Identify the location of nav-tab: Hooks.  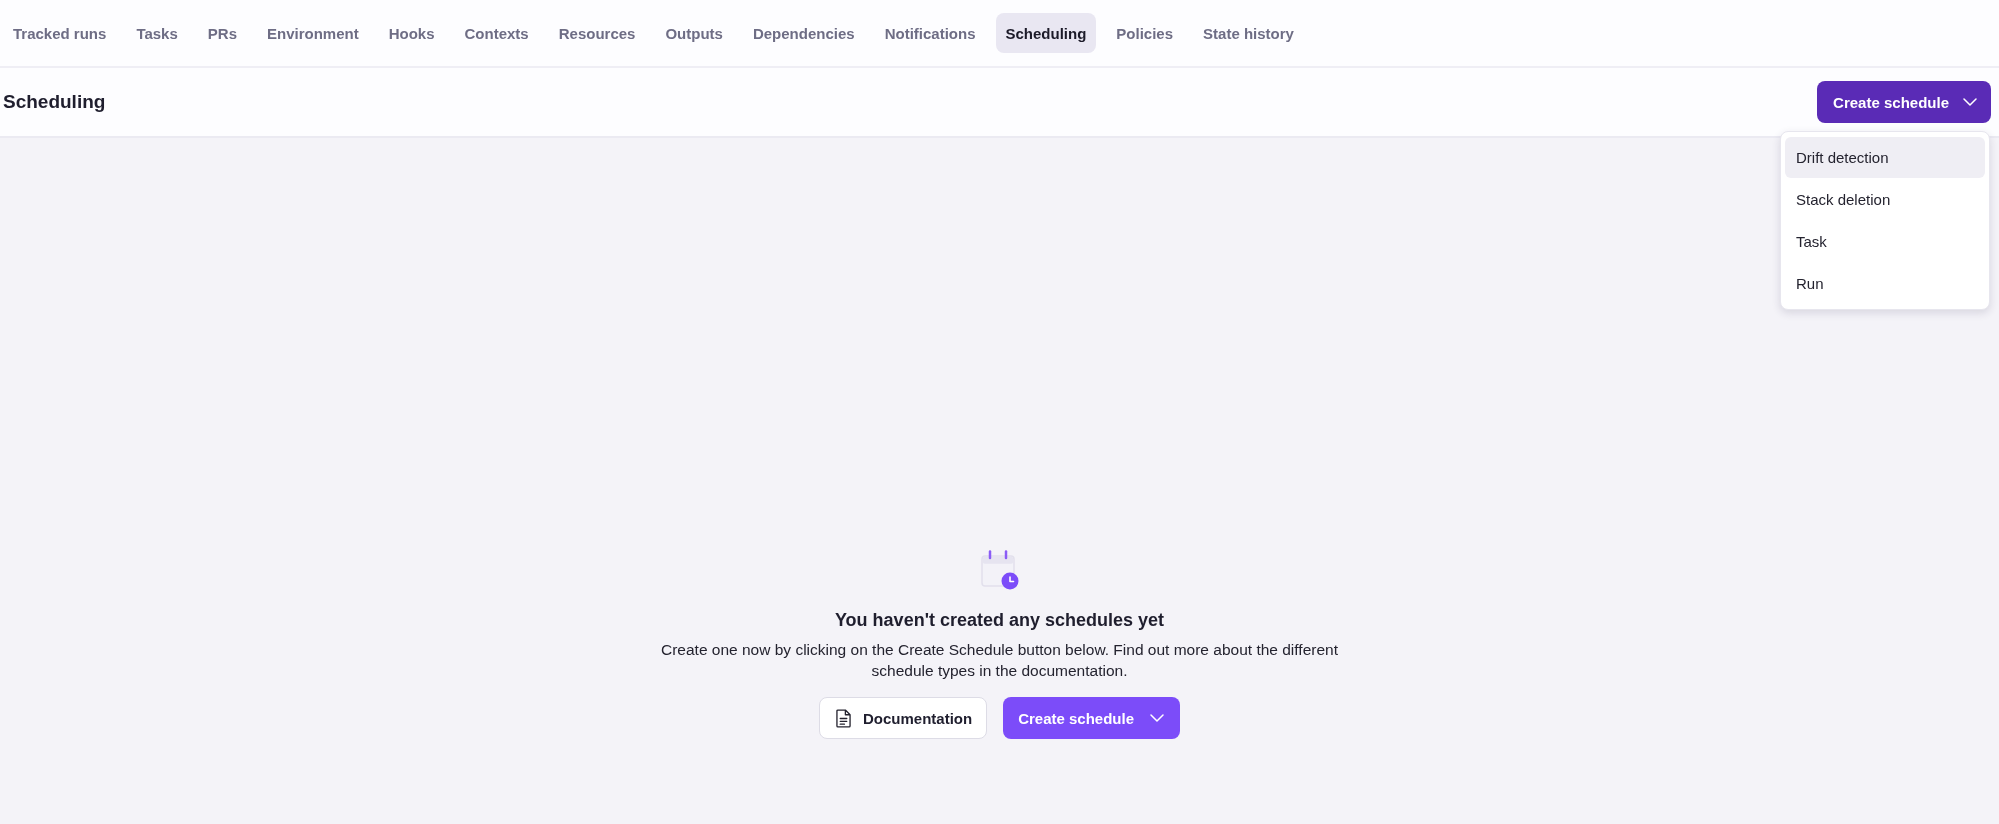
(411, 33).